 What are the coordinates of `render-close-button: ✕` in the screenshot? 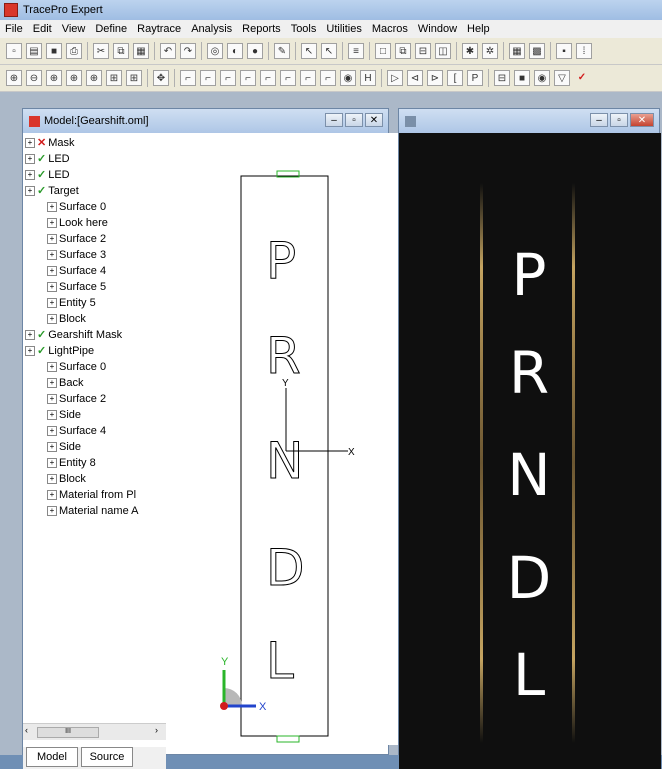 It's located at (642, 120).